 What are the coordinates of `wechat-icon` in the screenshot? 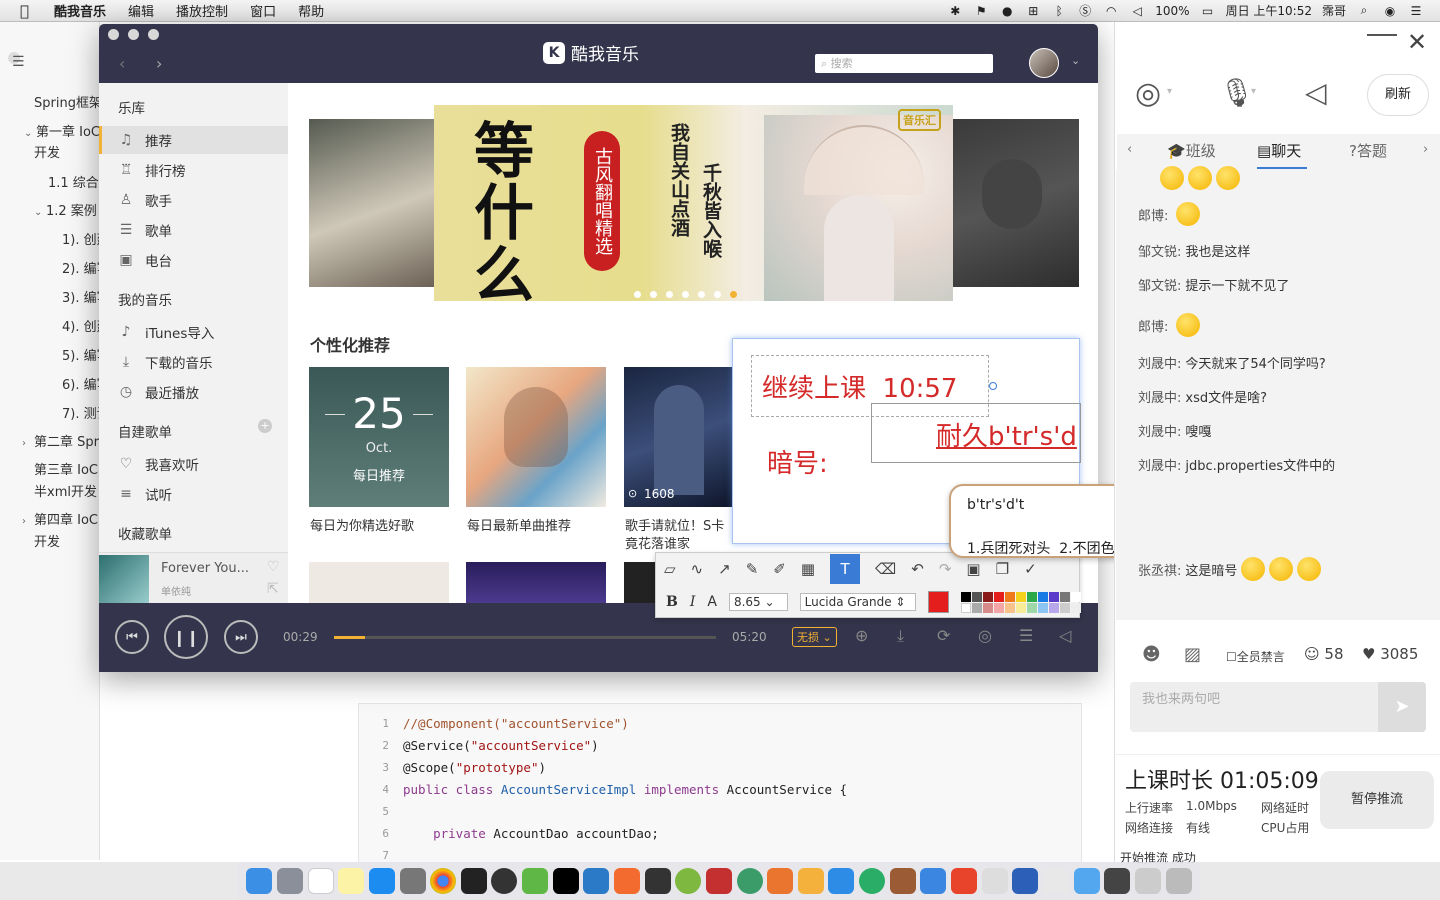 It's located at (872, 881).